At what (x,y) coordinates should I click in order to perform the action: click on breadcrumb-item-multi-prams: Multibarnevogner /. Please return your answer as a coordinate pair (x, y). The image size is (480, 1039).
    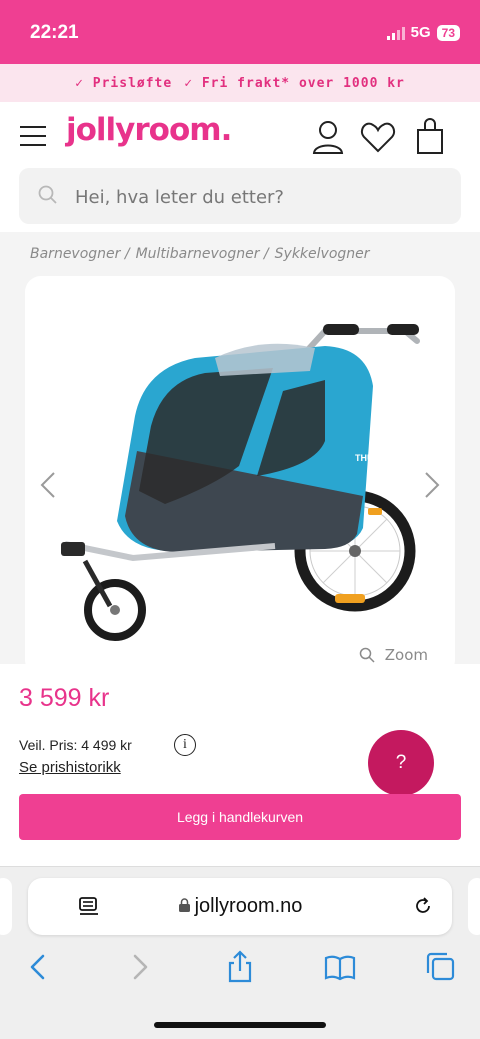
    Looking at the image, I should click on (202, 254).